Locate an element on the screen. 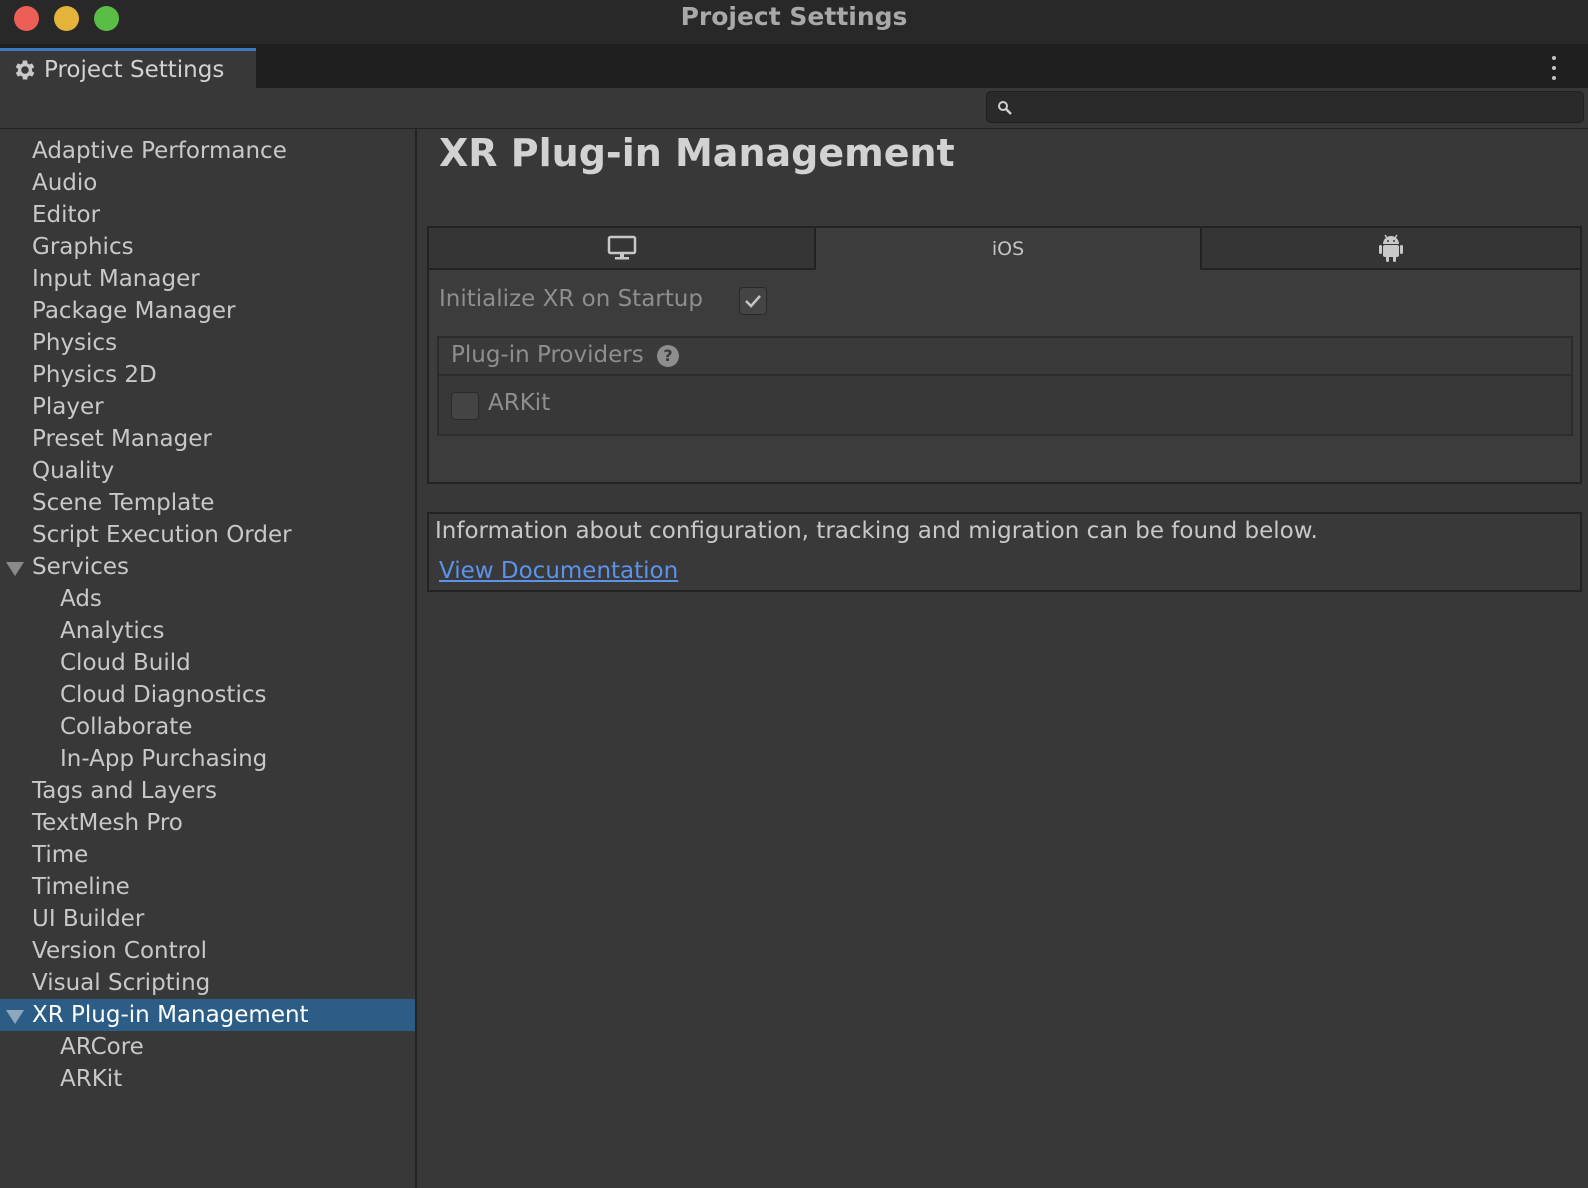 Image resolution: width=1588 pixels, height=1188 pixels. sidebar-item-input-manager: Input Manager is located at coordinates (207, 279).